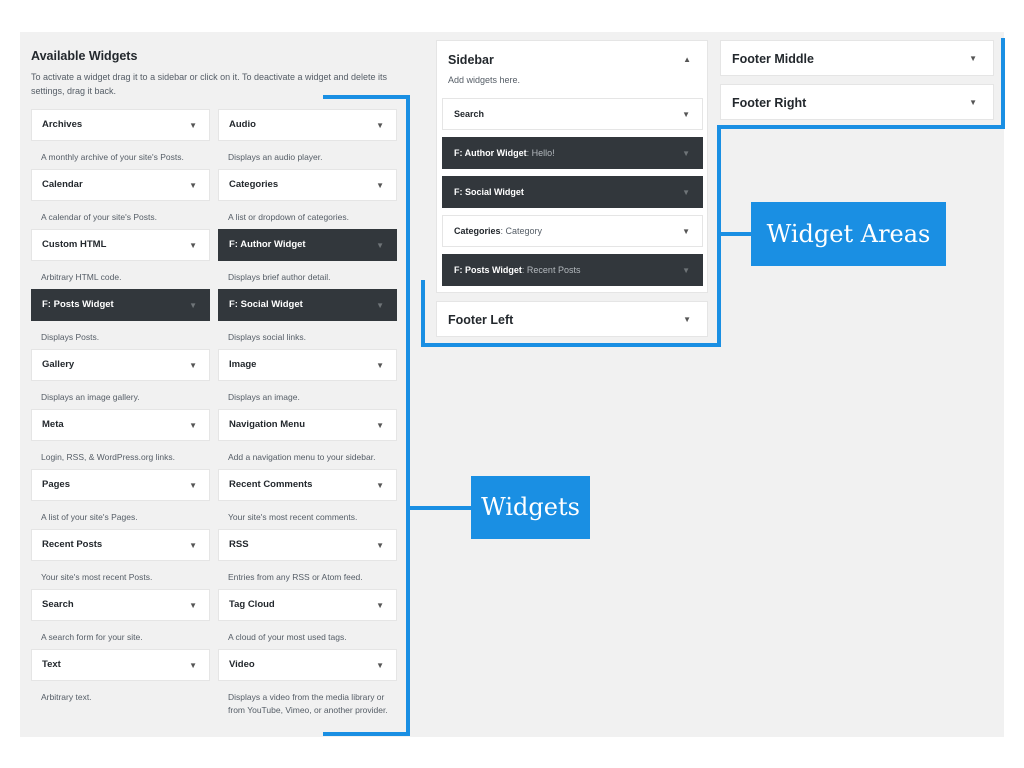 The image size is (1024, 768). Describe the element at coordinates (120, 305) in the screenshot. I see `widget-title-bar: F: Posts Widget ▼` at that location.